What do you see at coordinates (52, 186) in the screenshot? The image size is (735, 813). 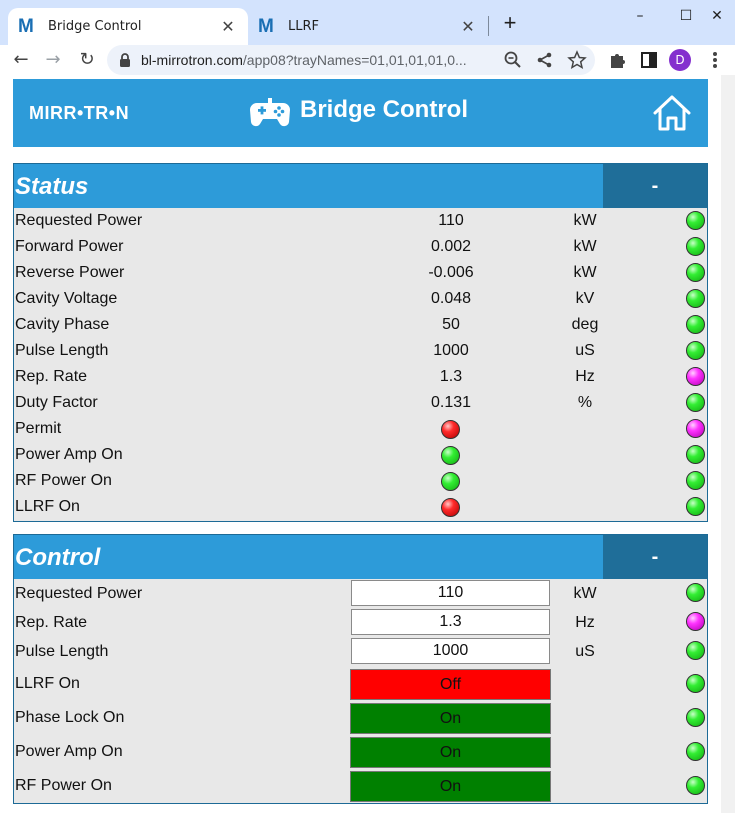 I see `status-panel-title: Status` at bounding box center [52, 186].